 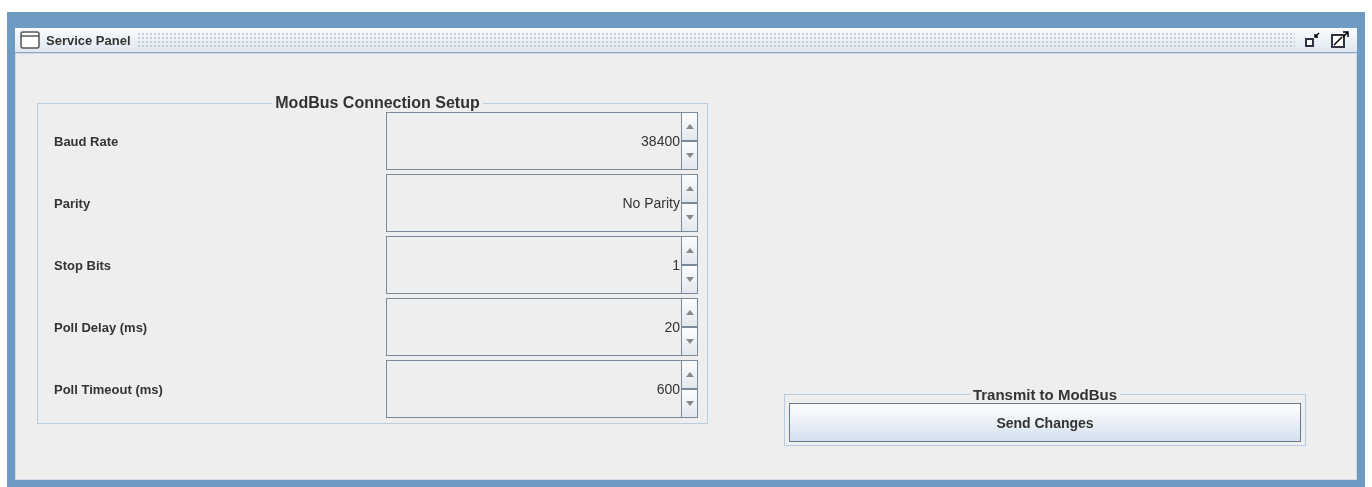 What do you see at coordinates (101, 327) in the screenshot?
I see `field-label: Poll Delay (ms)` at bounding box center [101, 327].